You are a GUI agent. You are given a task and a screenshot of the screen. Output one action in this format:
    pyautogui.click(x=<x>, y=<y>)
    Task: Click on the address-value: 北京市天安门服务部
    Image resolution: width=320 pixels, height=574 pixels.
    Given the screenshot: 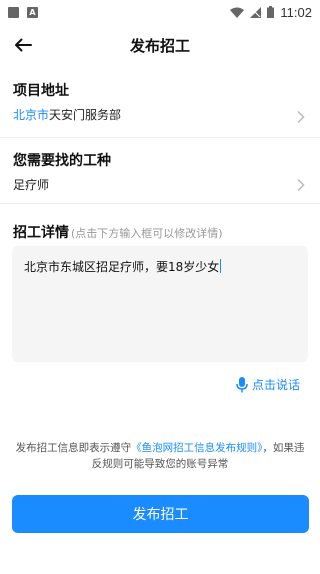 What is the action you would take?
    pyautogui.click(x=67, y=114)
    